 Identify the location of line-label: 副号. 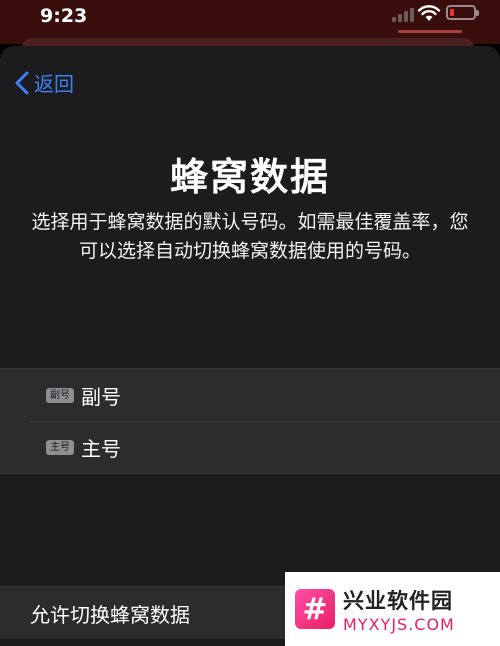
(101, 396).